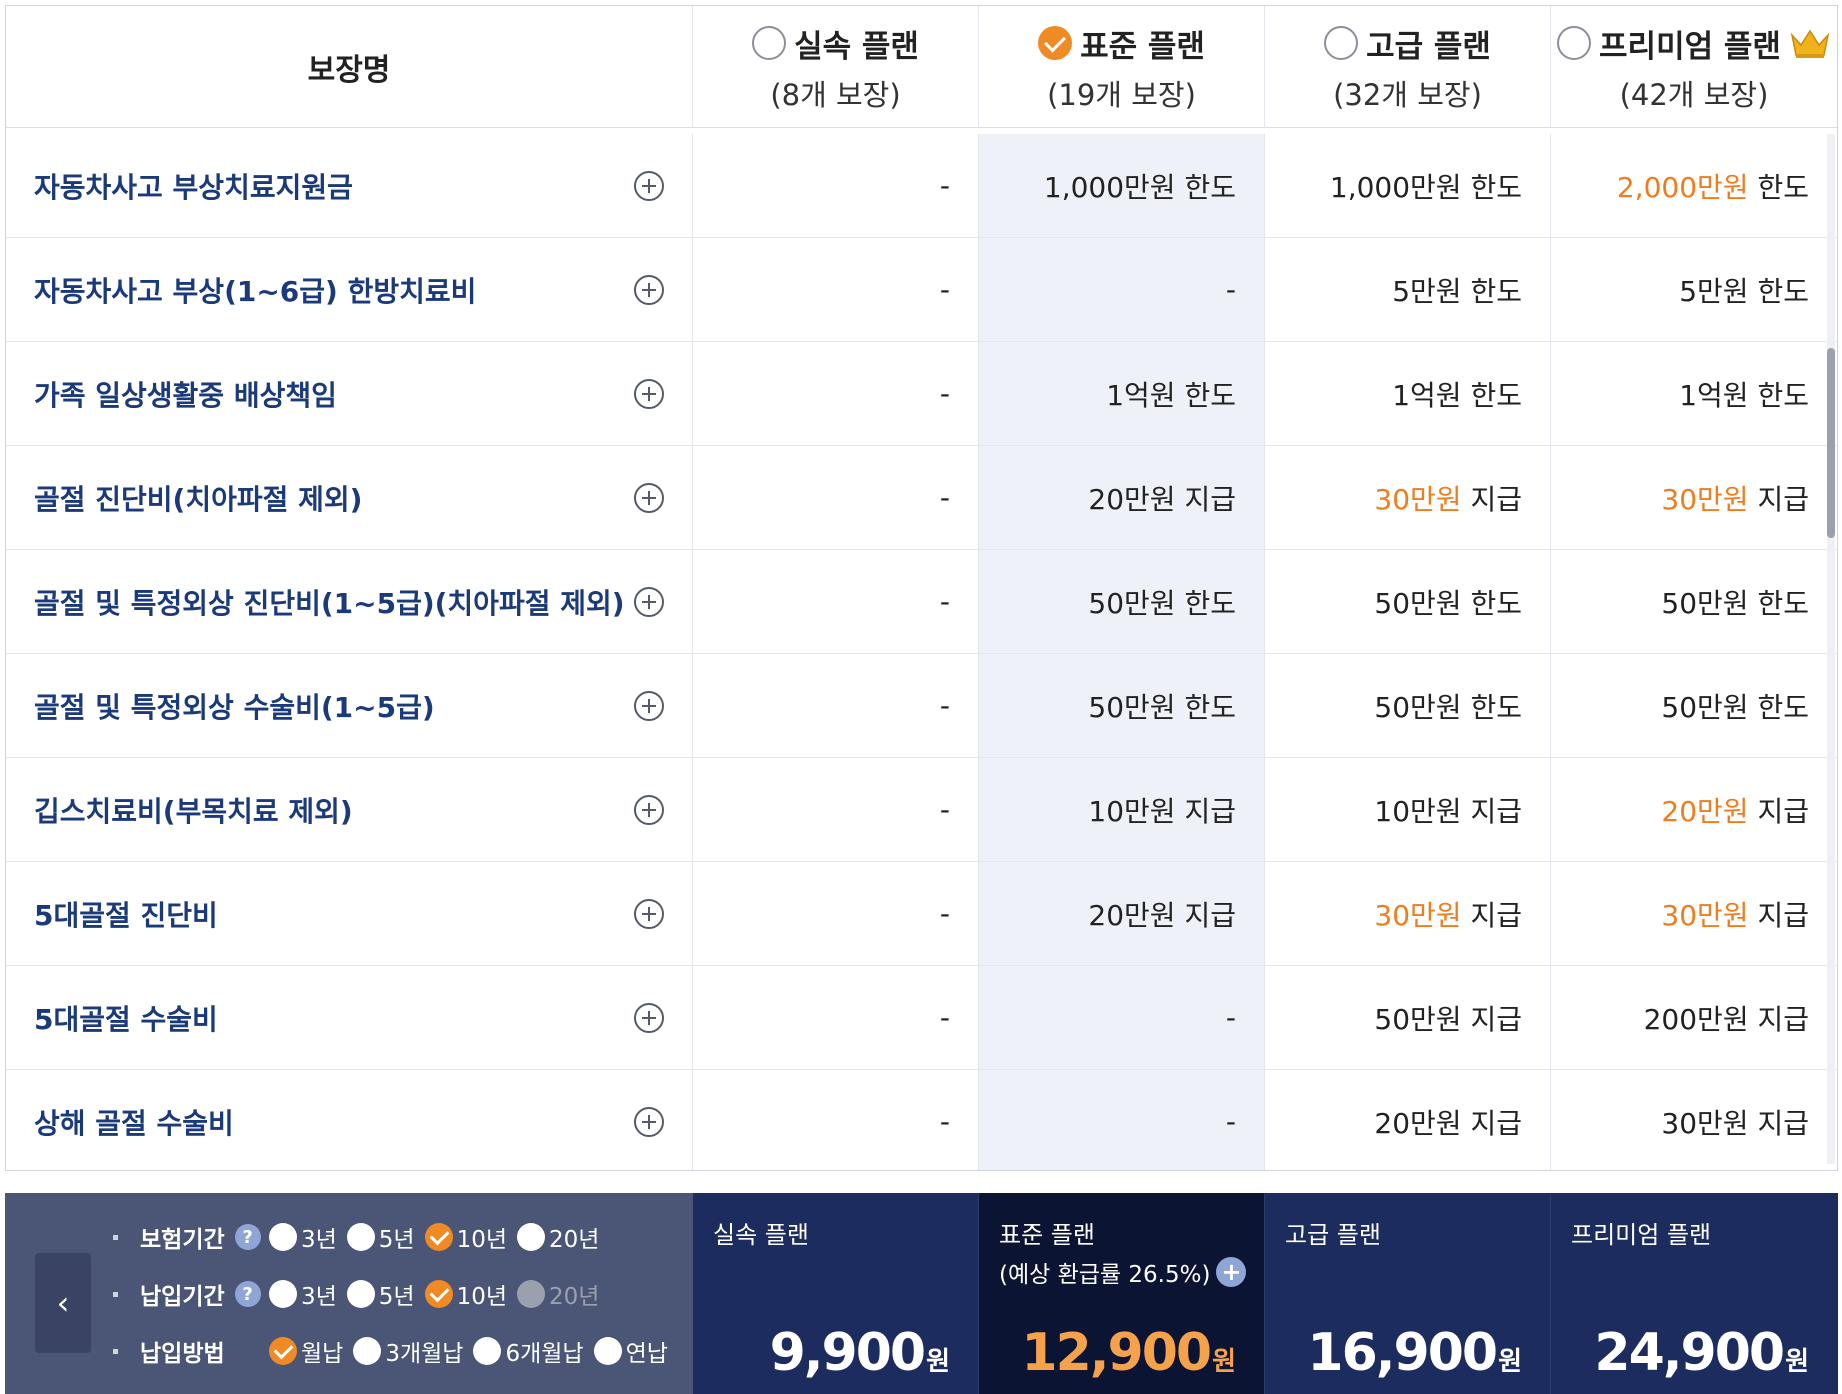 This screenshot has height=1394, width=1842. Describe the element at coordinates (1831, 443) in the screenshot. I see `scrollbar-thumb` at that location.